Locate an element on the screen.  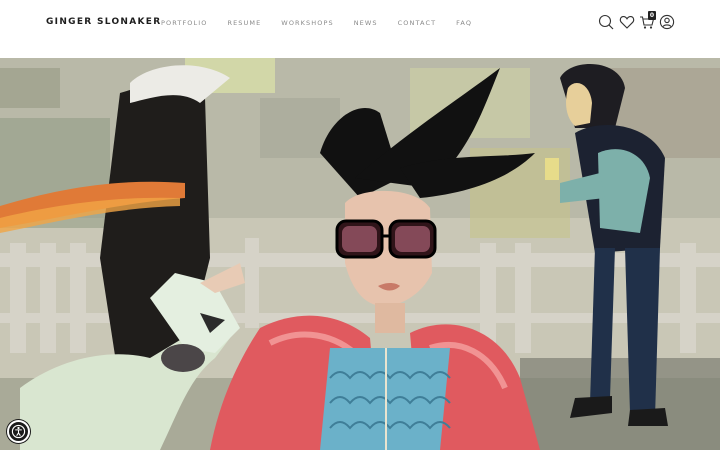
wishlist-button is located at coordinates (628, 22).